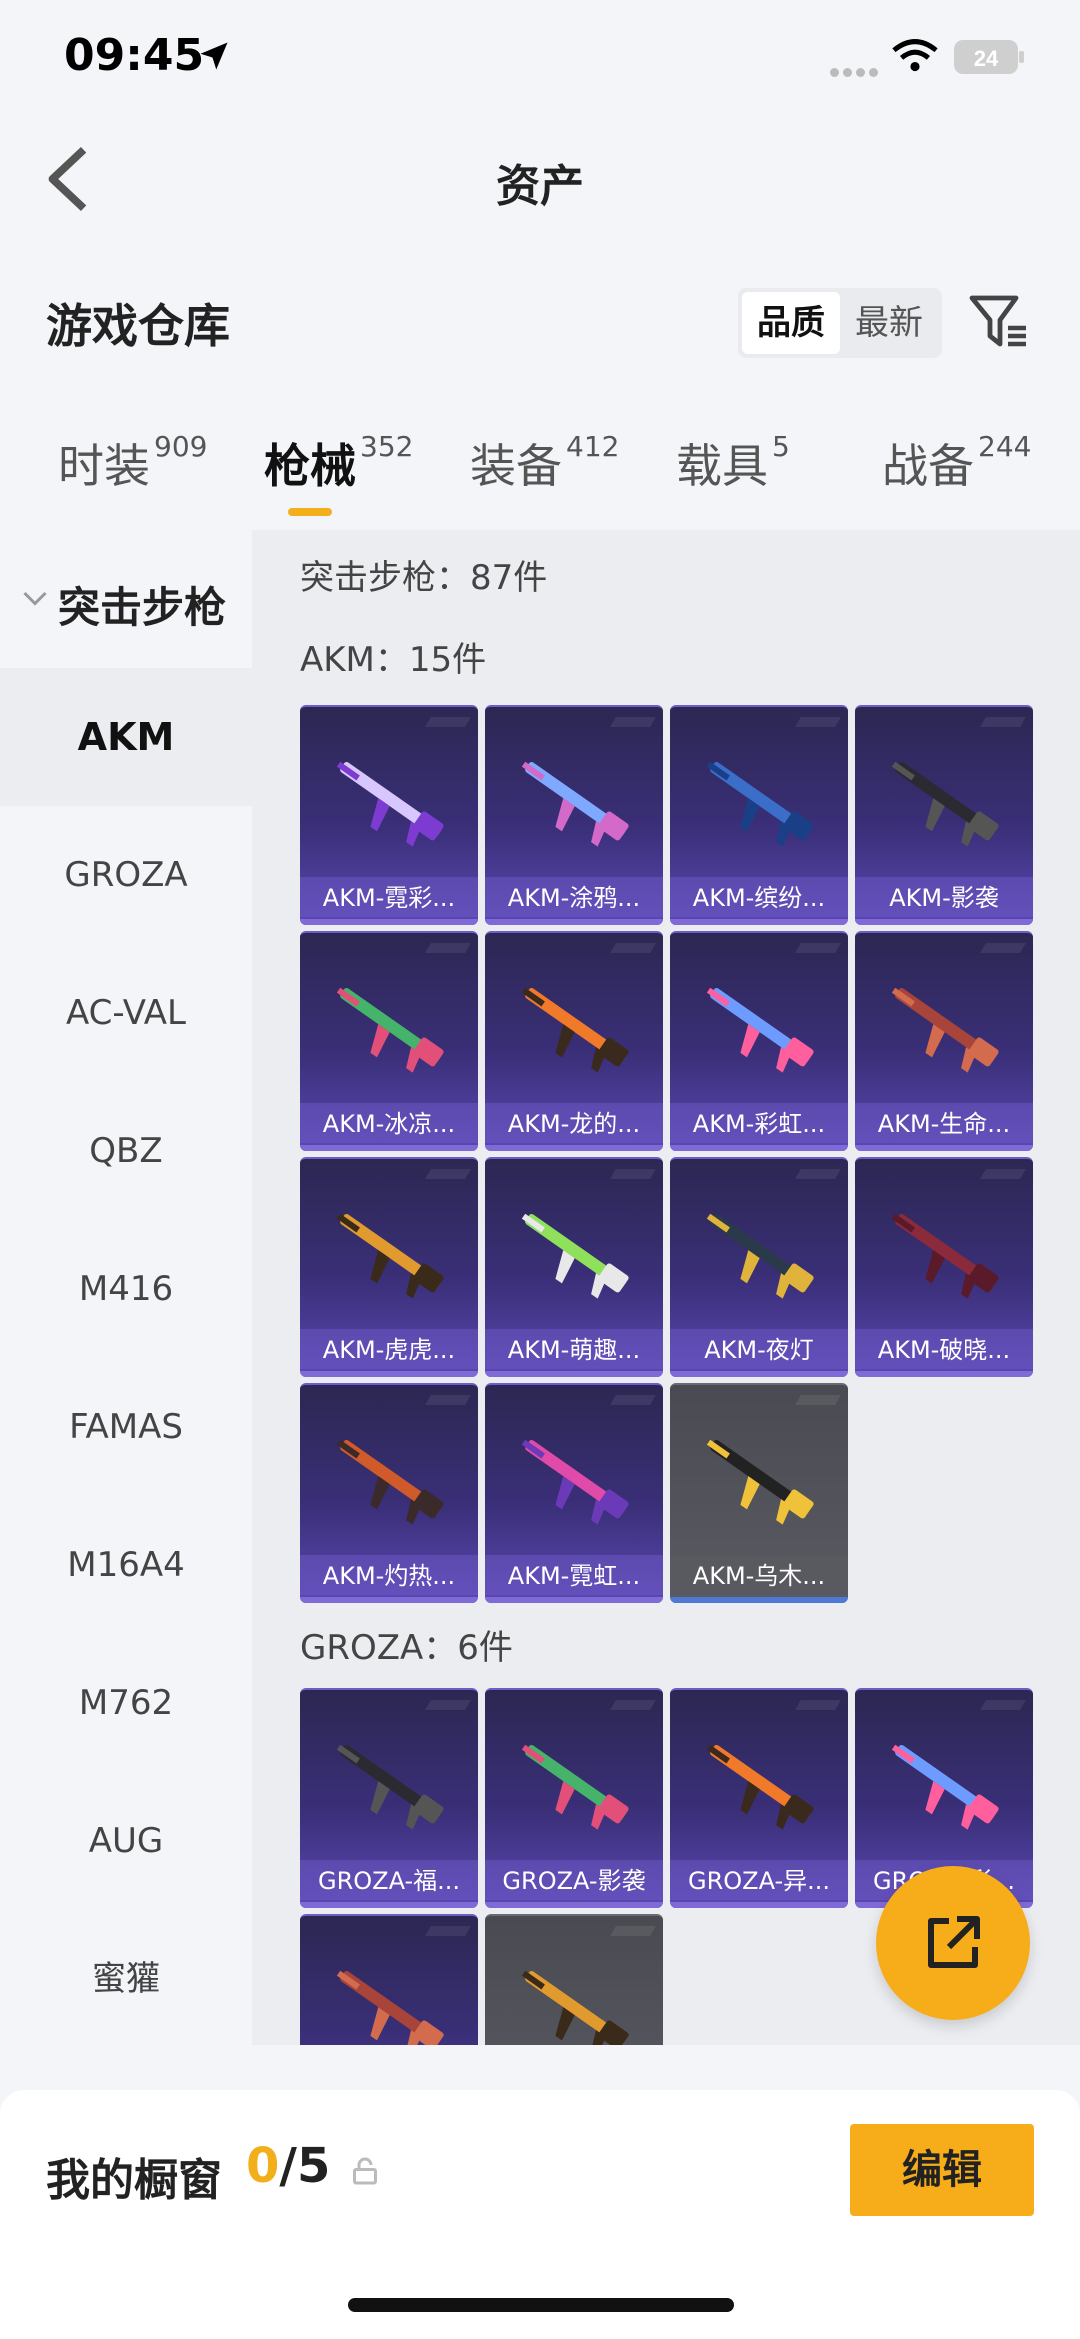 This screenshot has width=1080, height=2339. What do you see at coordinates (142, 607) in the screenshot?
I see `sidebar-group-label: 突击步枪` at bounding box center [142, 607].